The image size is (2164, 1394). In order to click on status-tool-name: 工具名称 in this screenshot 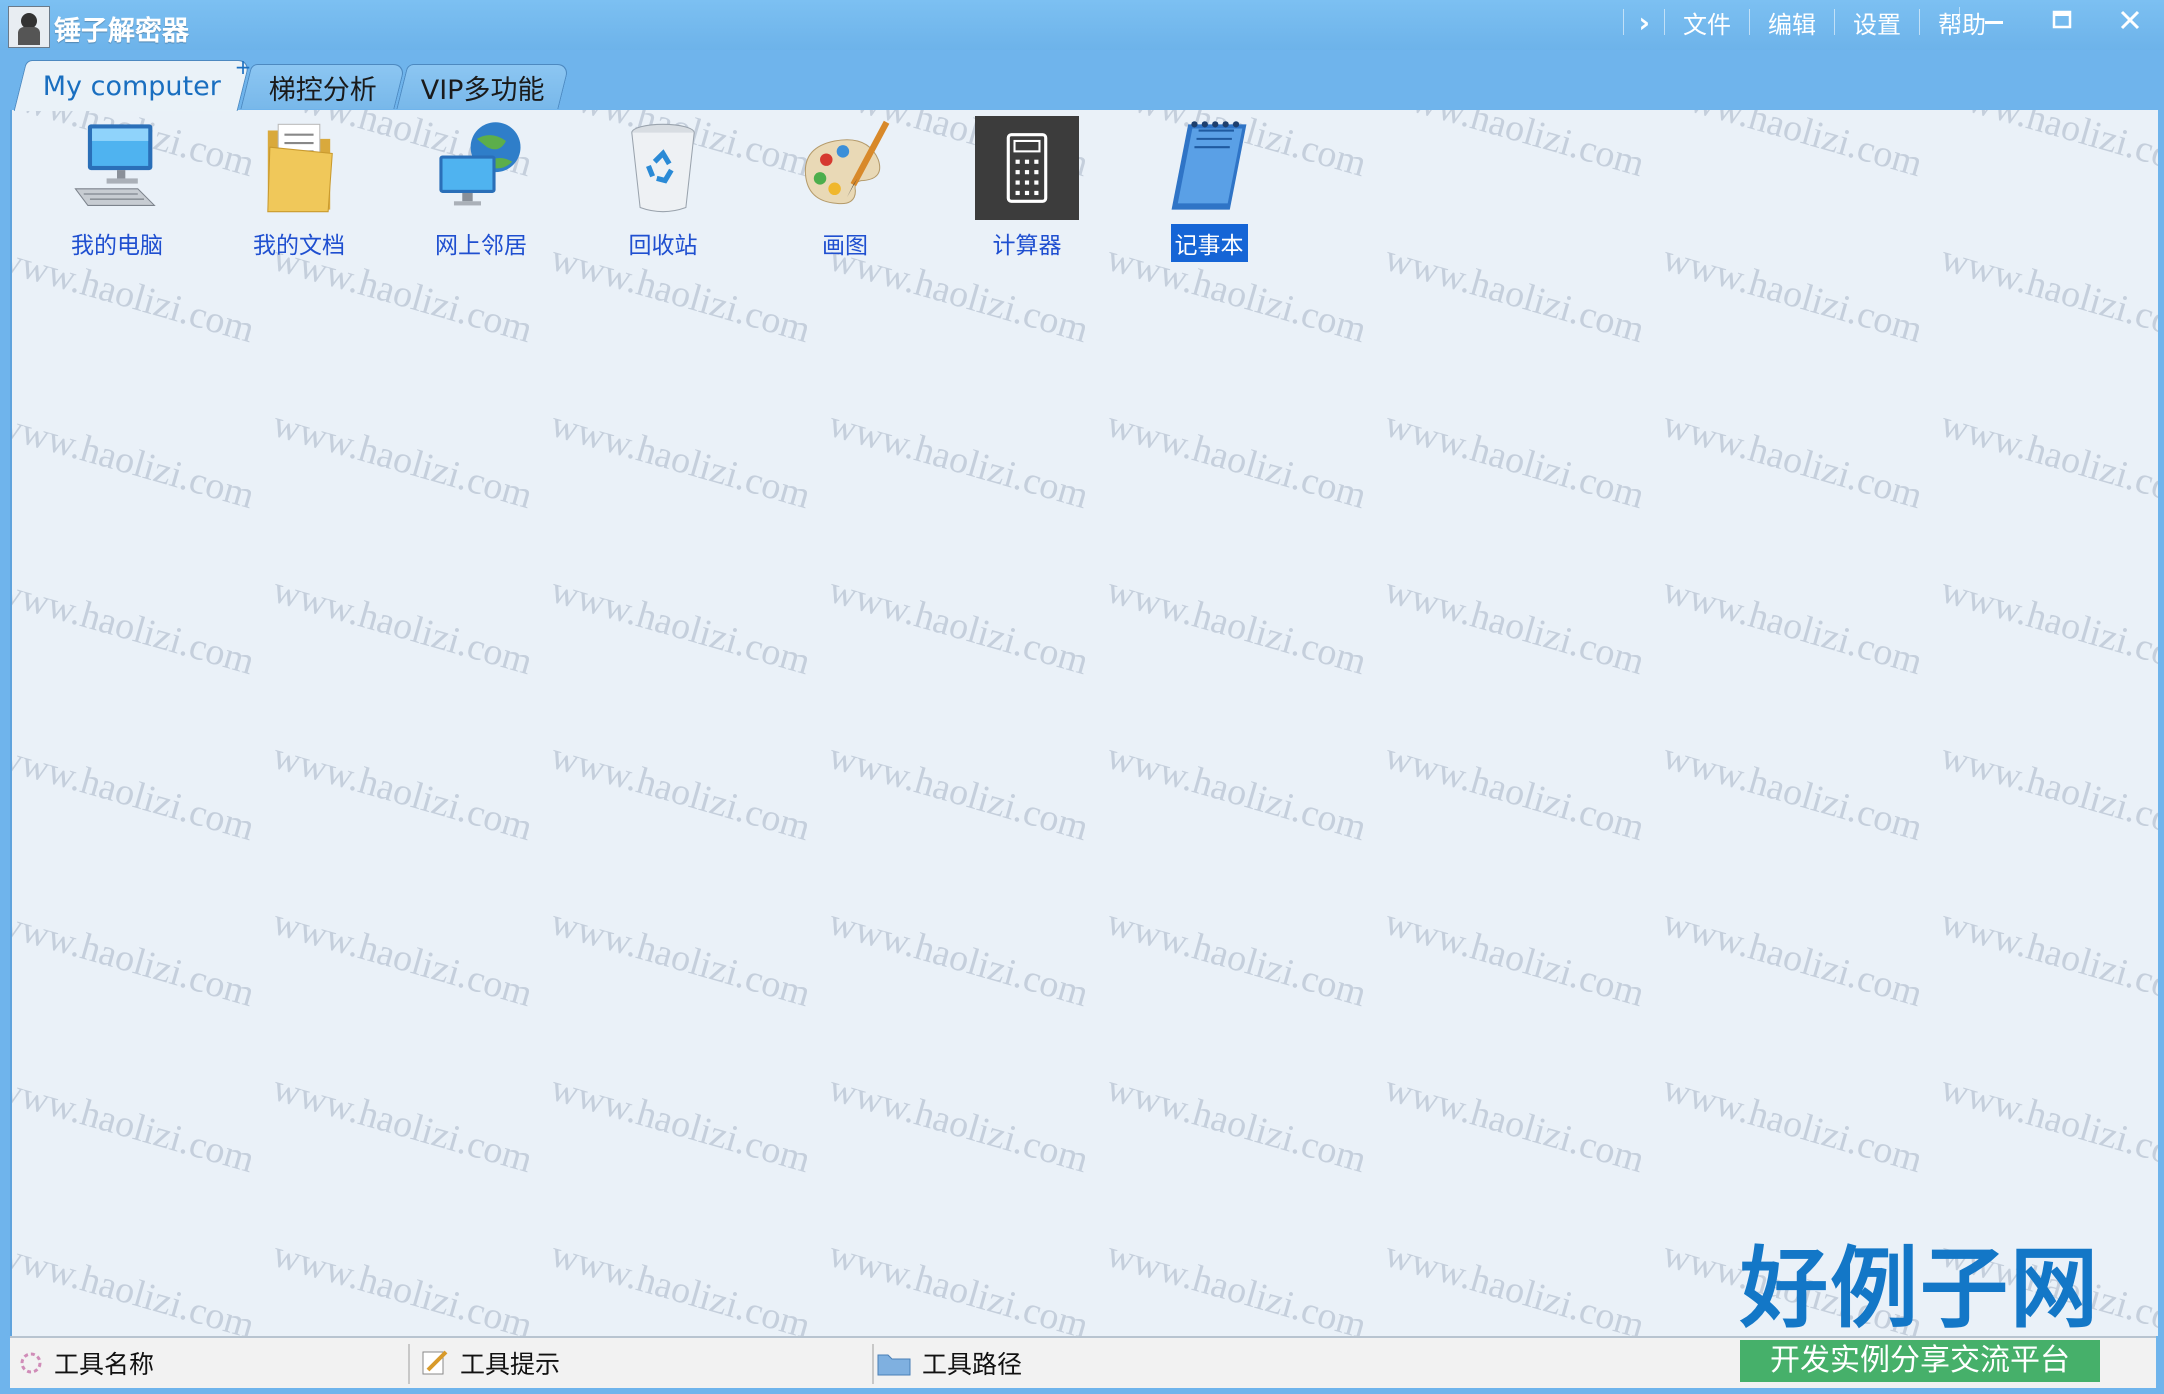, I will do `click(86, 1363)`.